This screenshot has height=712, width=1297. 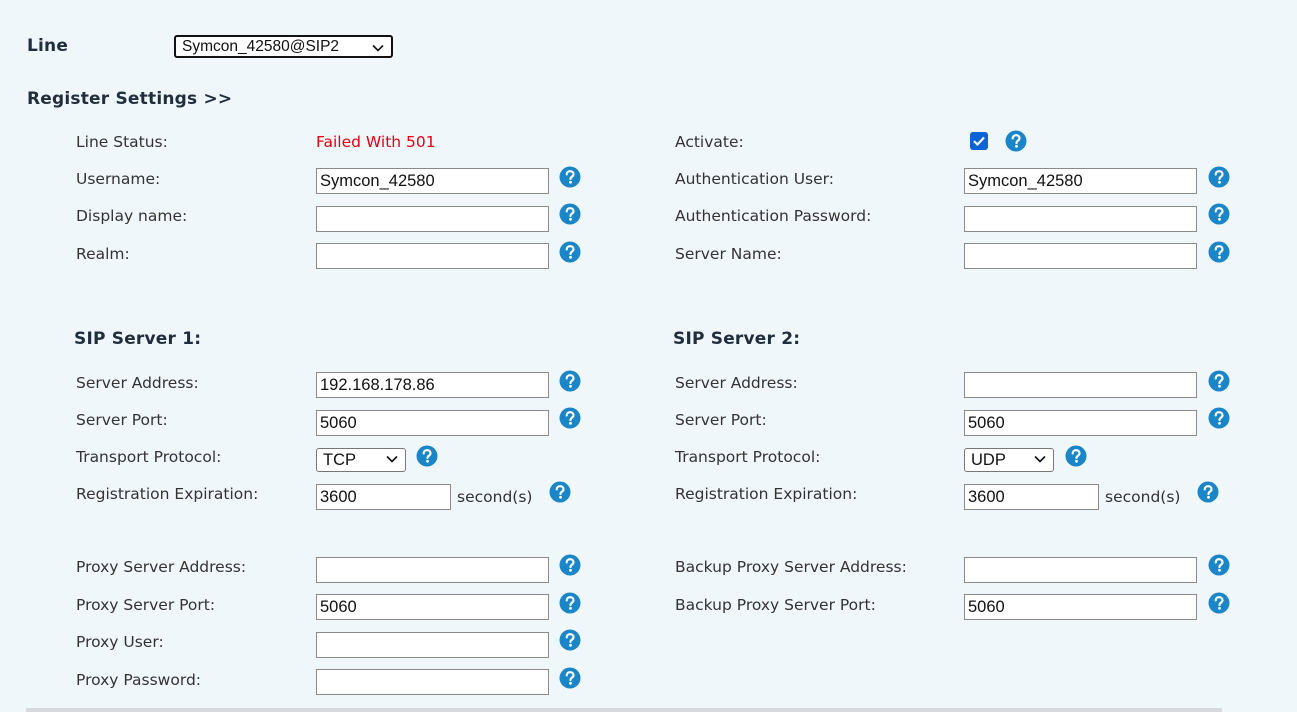 What do you see at coordinates (139, 680) in the screenshot?
I see `proxy-password-label: Proxy Password:` at bounding box center [139, 680].